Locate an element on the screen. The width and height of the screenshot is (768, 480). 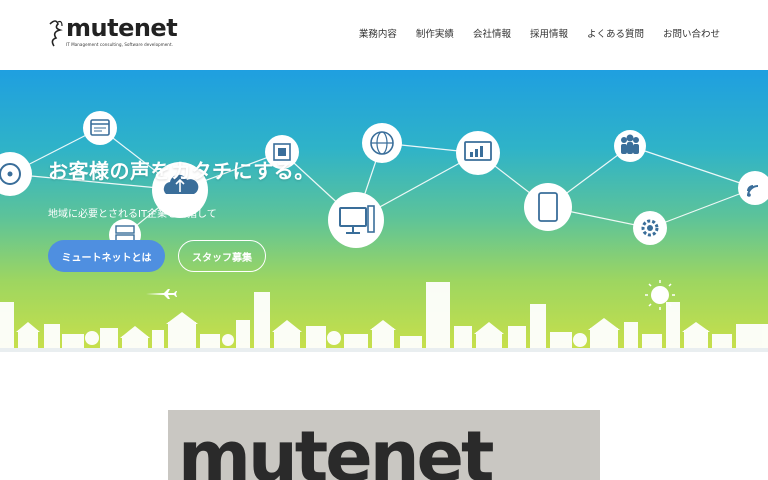
network-node-computer is located at coordinates (356, 220).